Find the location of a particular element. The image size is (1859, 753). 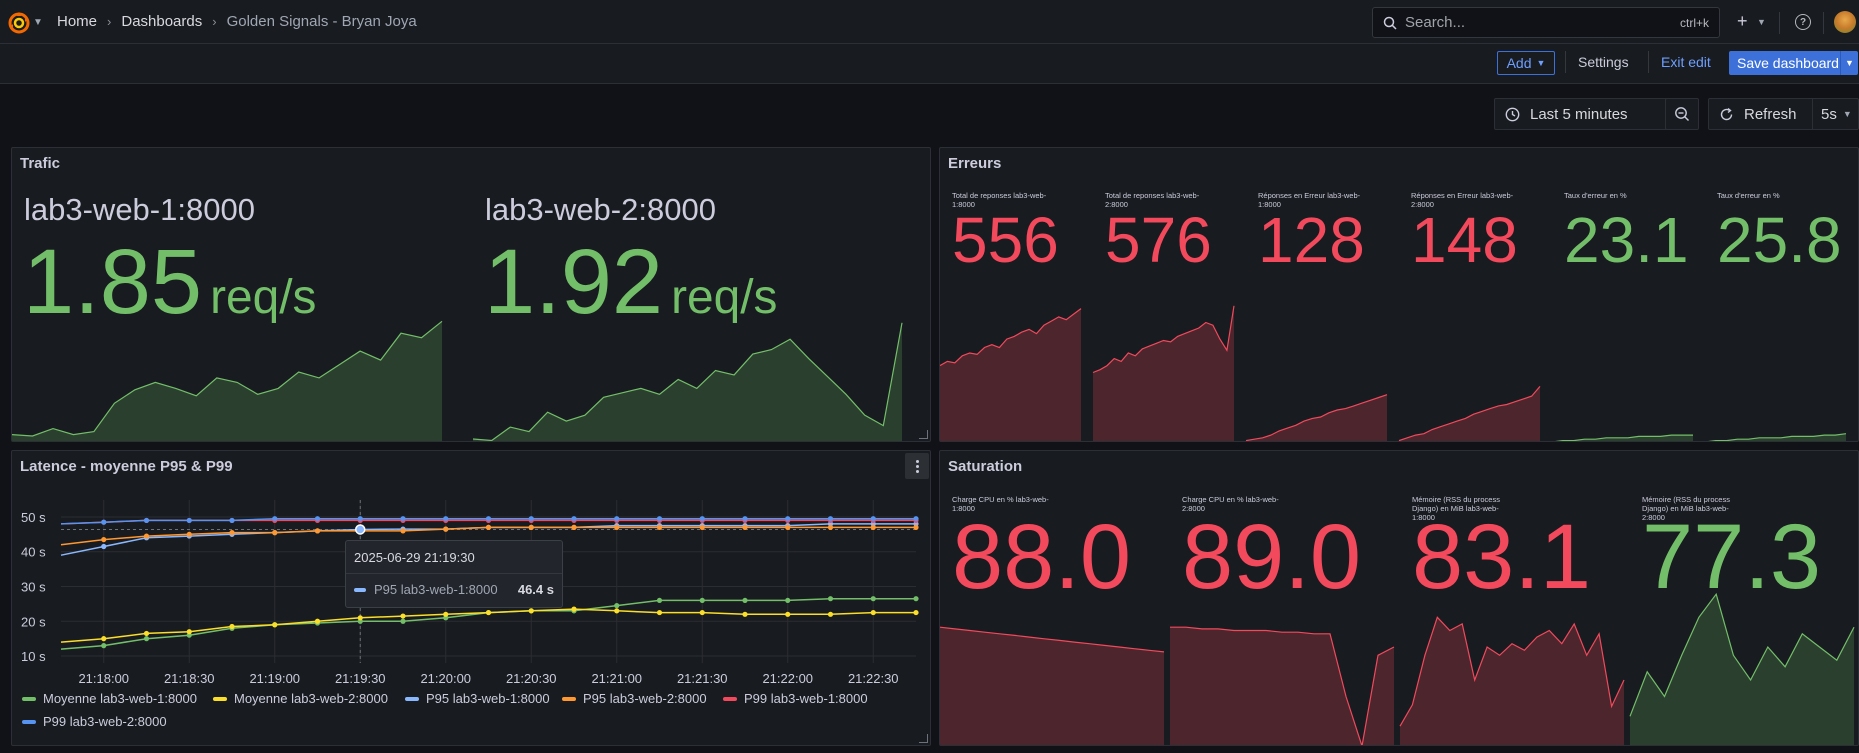

exit-edit-button: Exit edit is located at coordinates (1686, 62).